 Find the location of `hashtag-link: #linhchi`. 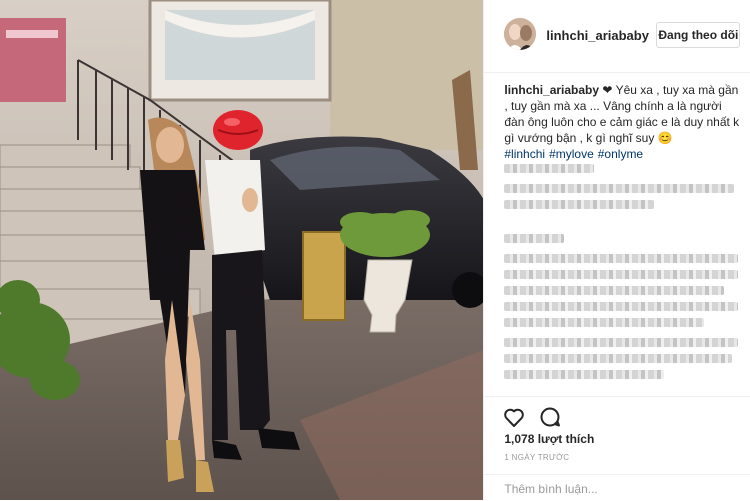

hashtag-link: #linhchi is located at coordinates (524, 154).